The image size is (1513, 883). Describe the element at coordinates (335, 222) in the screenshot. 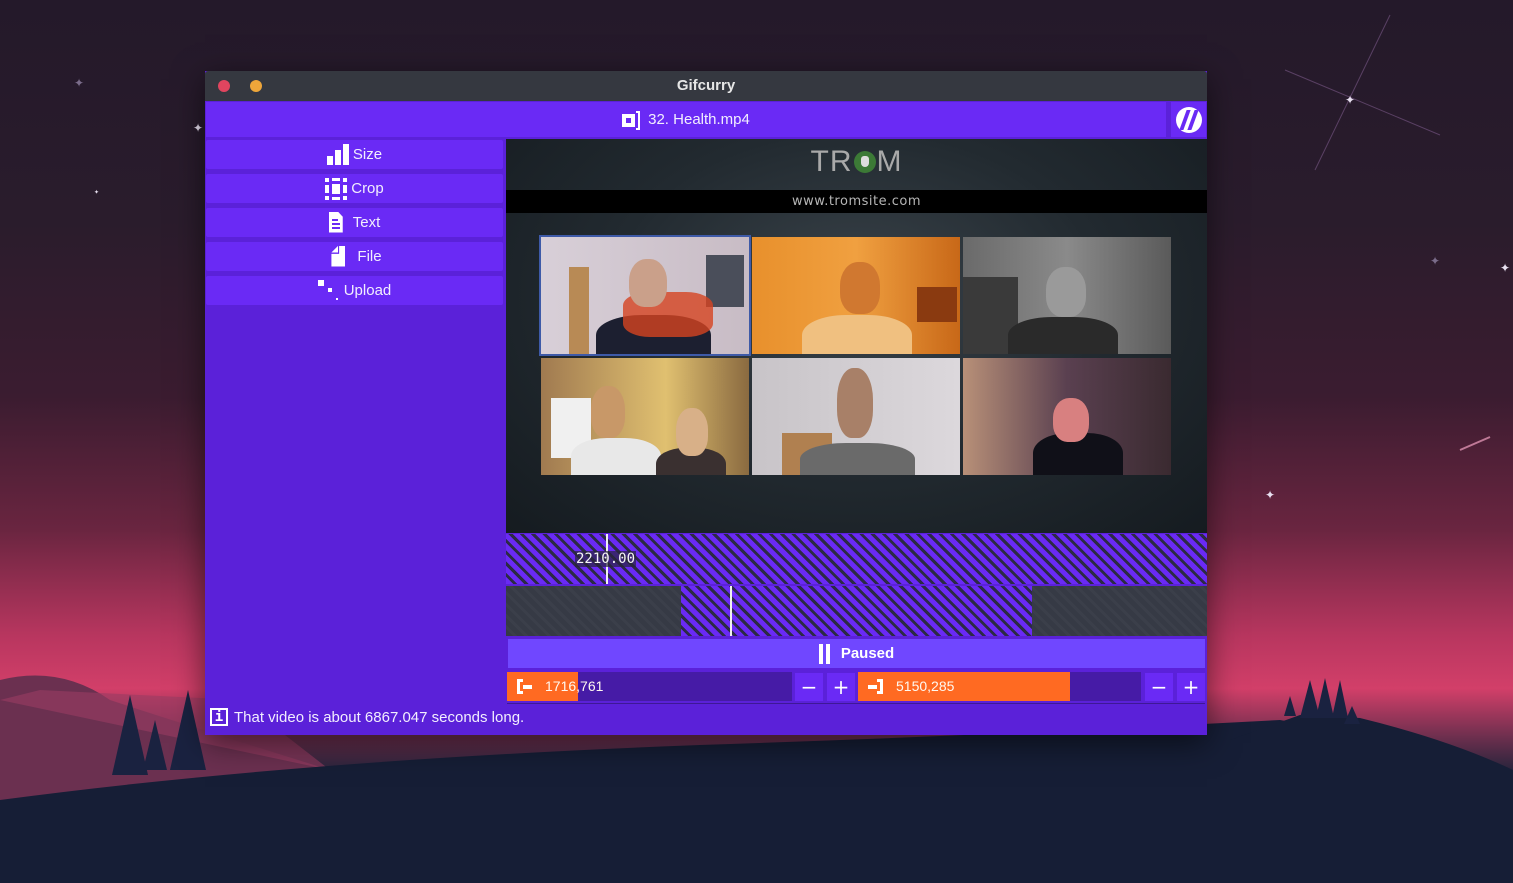

I see `text-document-icon` at that location.